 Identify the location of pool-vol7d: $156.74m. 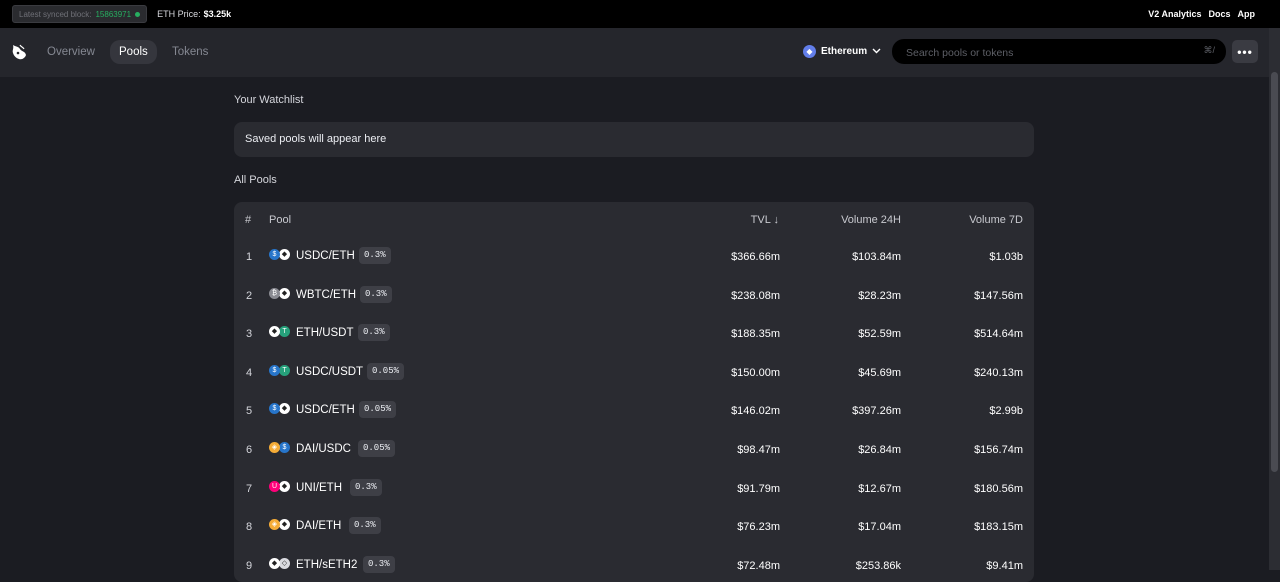
(998, 450).